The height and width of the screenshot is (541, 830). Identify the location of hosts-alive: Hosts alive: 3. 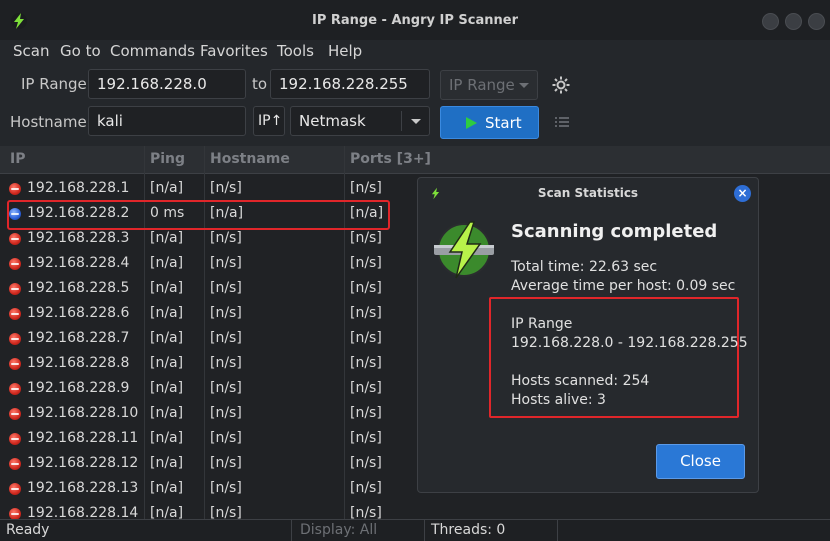
(558, 400).